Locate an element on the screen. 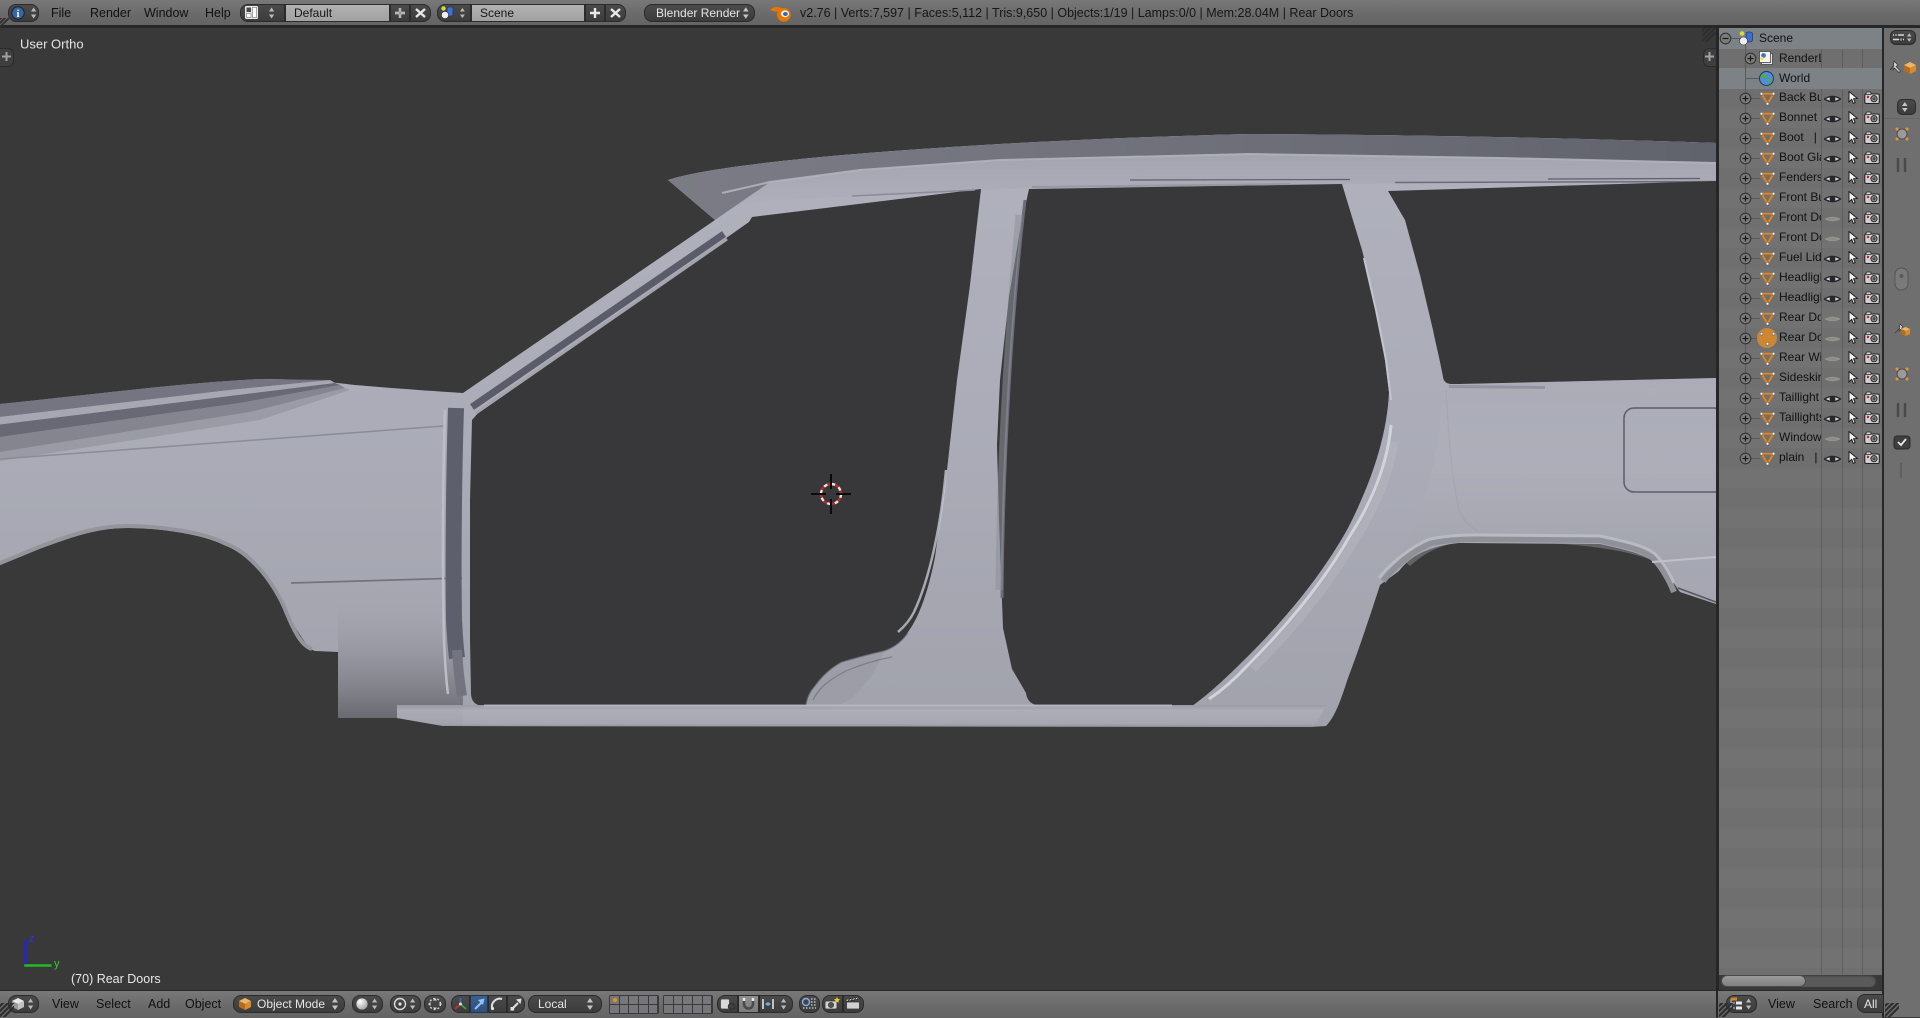  svg-text: z is located at coordinates (32, 939).